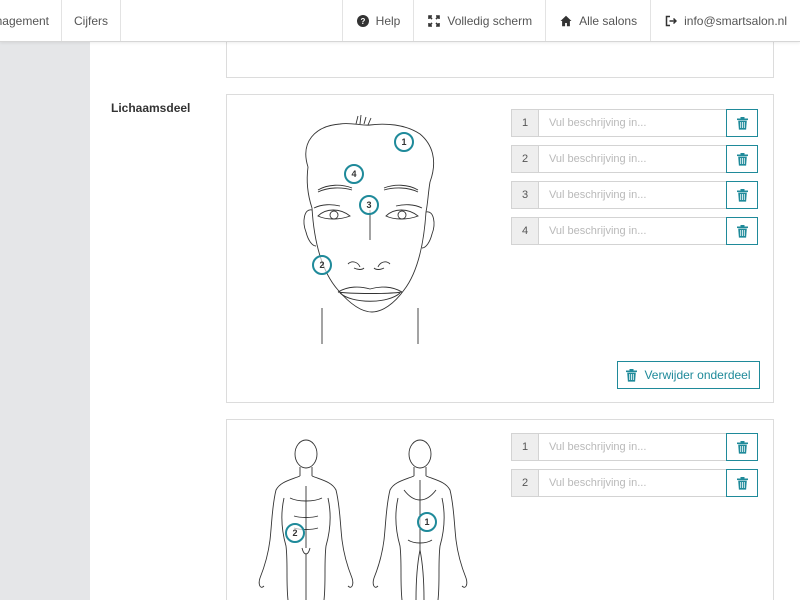 The image size is (800, 600). What do you see at coordinates (608, 20) in the screenshot?
I see `all-salons-label: Alle salons` at bounding box center [608, 20].